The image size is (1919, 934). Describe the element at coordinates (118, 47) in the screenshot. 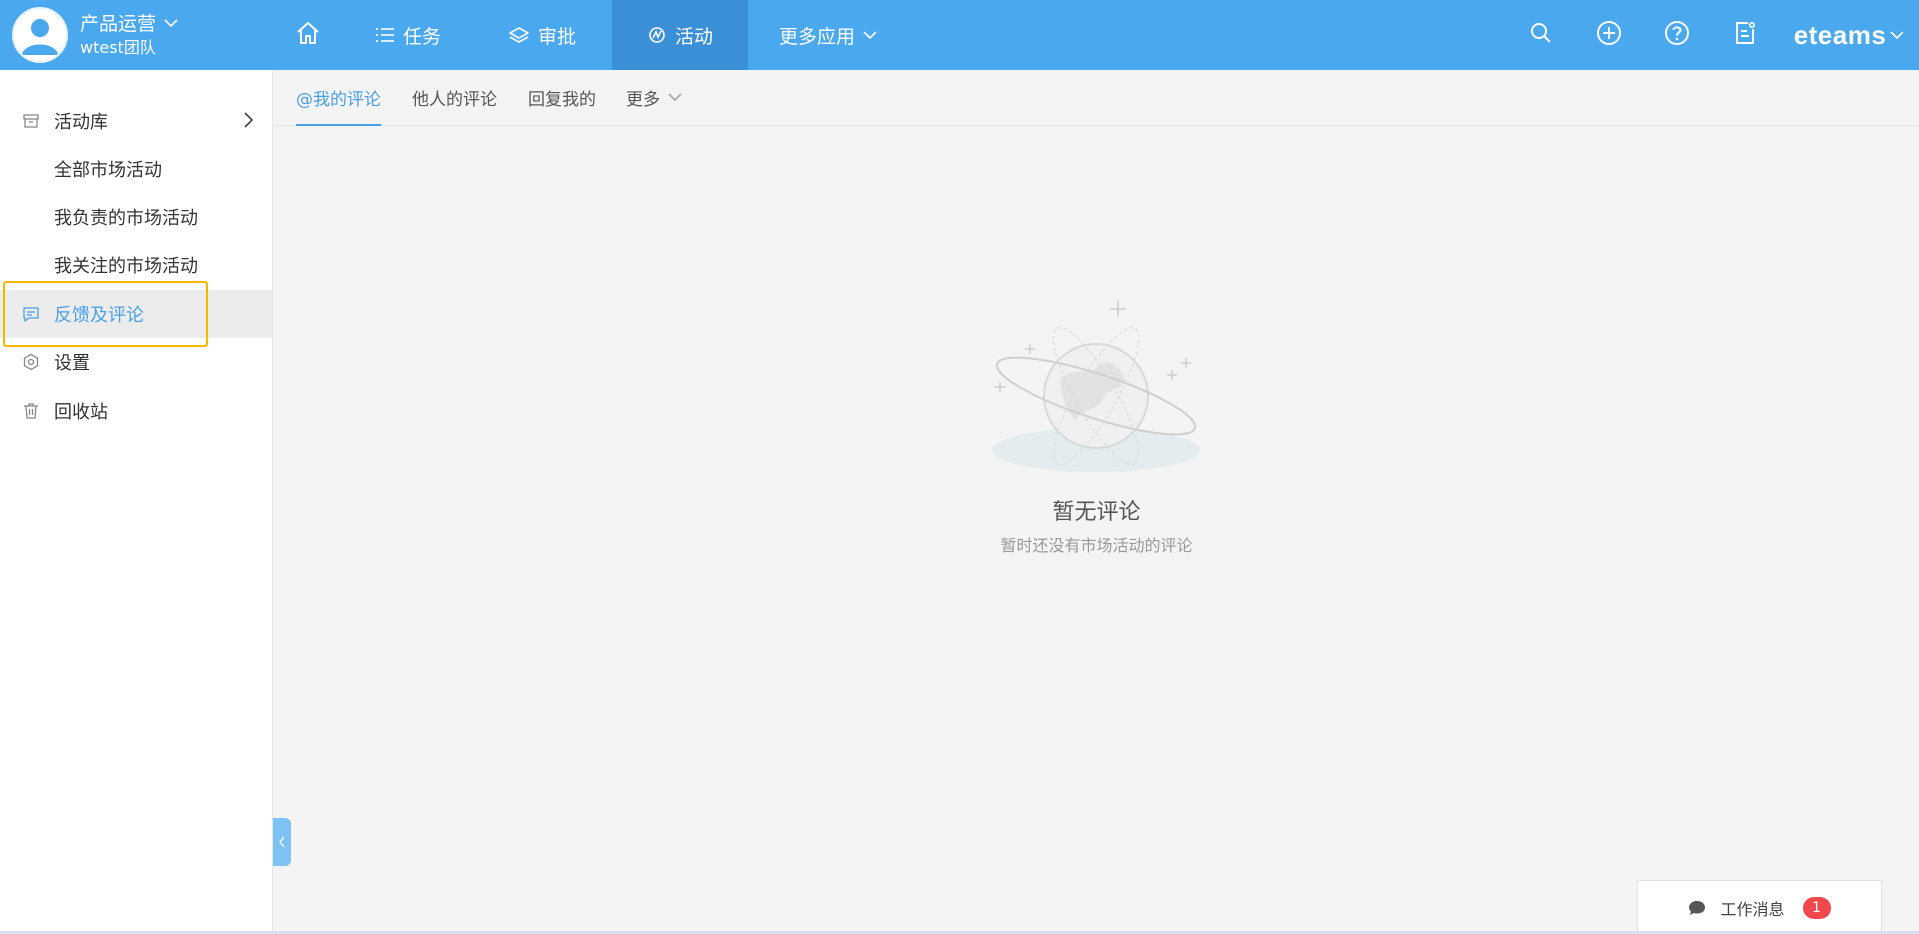

I see `team-subtitle: wtest团队` at that location.